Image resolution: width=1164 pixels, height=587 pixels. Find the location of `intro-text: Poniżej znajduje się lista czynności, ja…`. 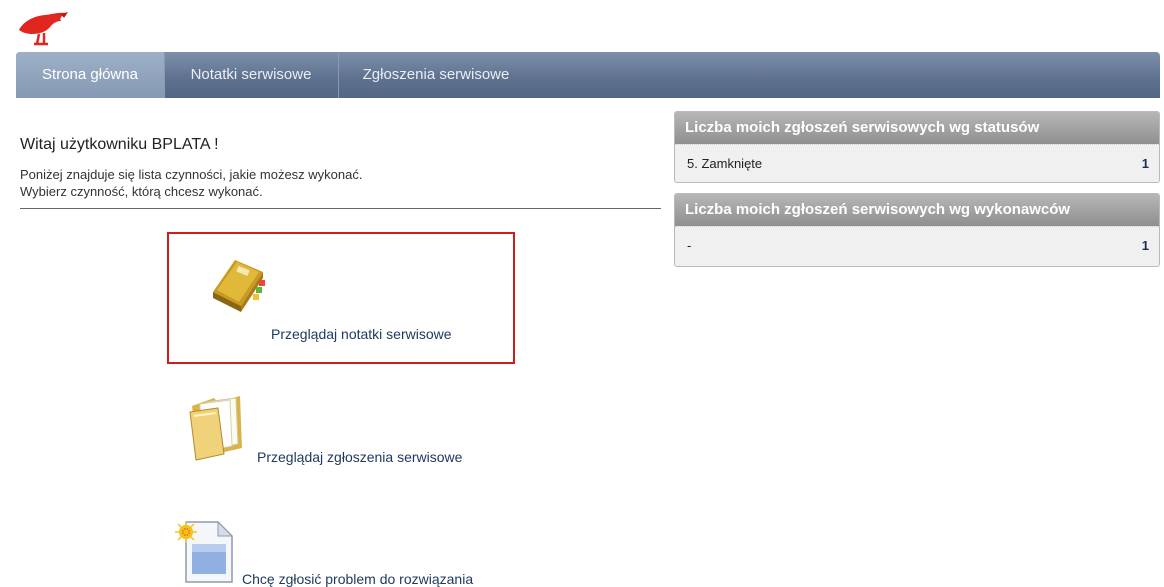

intro-text: Poniżej znajduje się lista czynności, ja… is located at coordinates (191, 183).